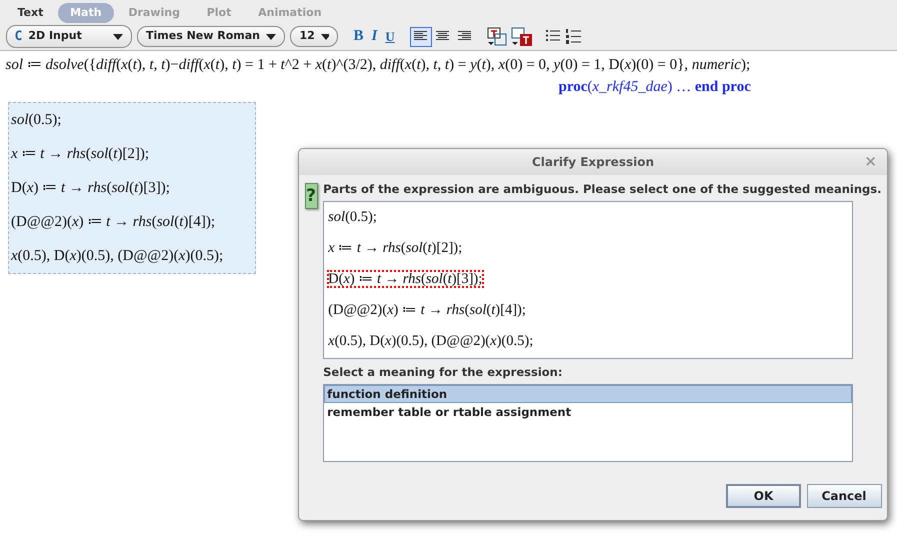  What do you see at coordinates (69, 36) in the screenshot?
I see `input-mode-dropdown: C 2D Input` at bounding box center [69, 36].